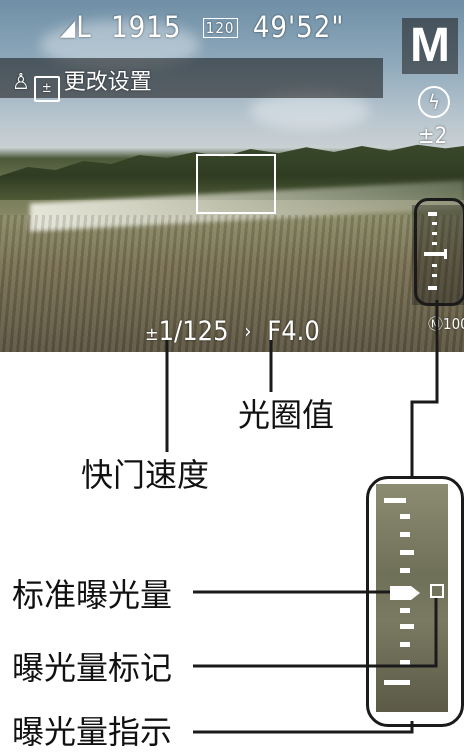  Describe the element at coordinates (146, 27) in the screenshot. I see `shots-remaining: 1915` at that location.